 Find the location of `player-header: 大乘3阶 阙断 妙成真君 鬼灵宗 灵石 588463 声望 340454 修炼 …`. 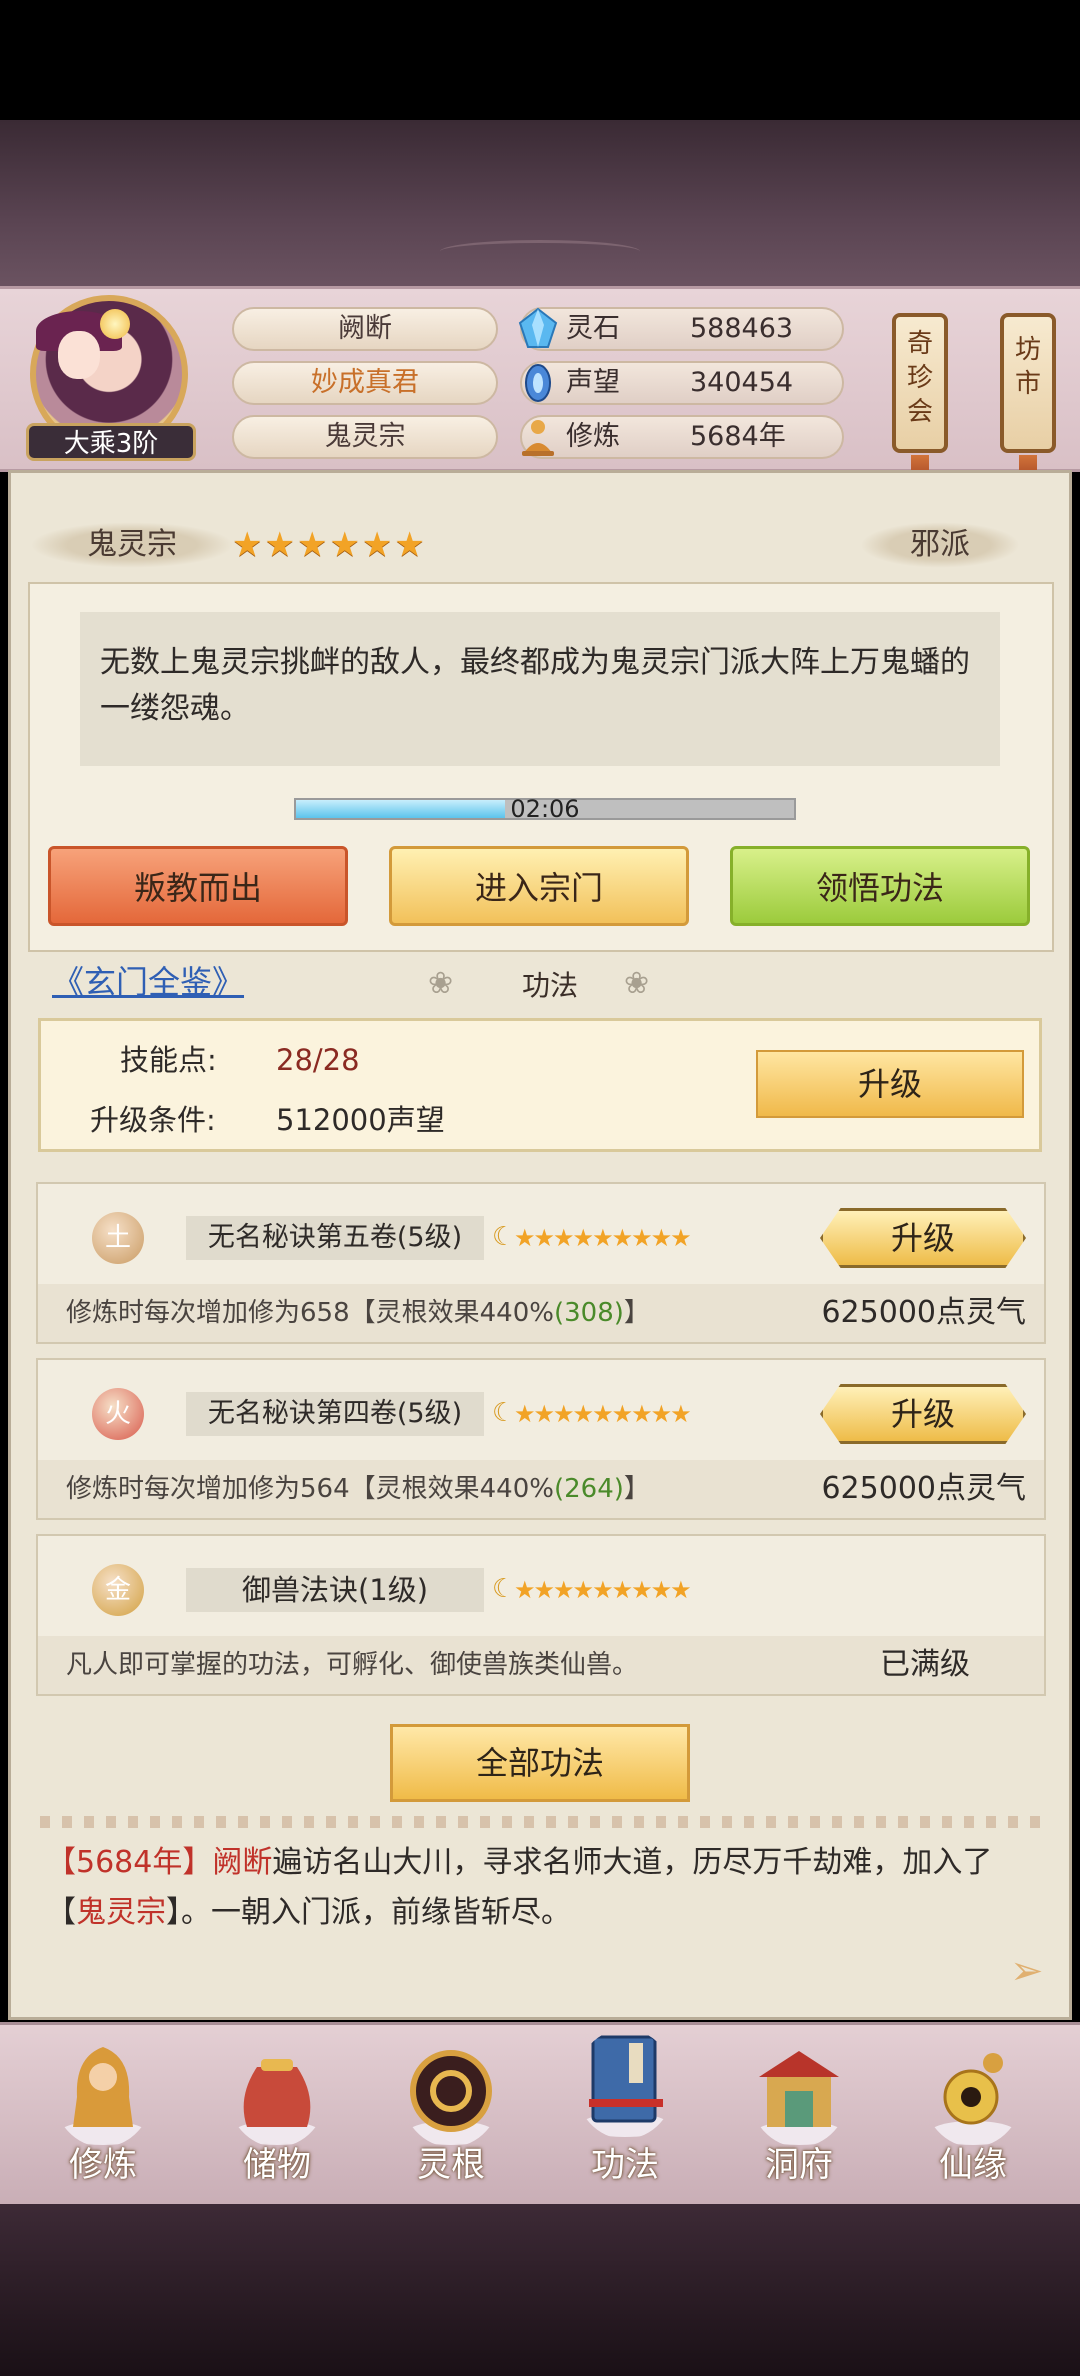

player-header: 大乘3阶 阙断 妙成真君 鬼灵宗 灵石 588463 声望 340454 修炼 … is located at coordinates (540, 391).